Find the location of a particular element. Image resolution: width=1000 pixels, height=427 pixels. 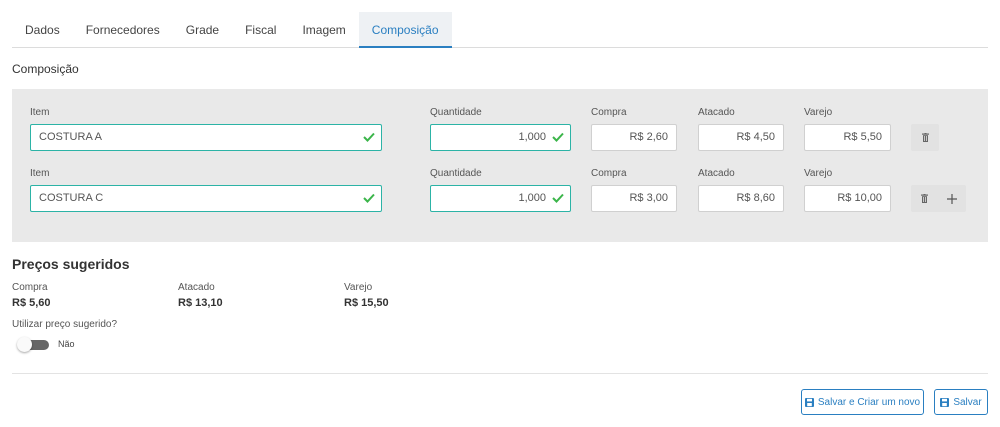

save-and-new-button: Salvar e Criar um novo is located at coordinates (862, 402).